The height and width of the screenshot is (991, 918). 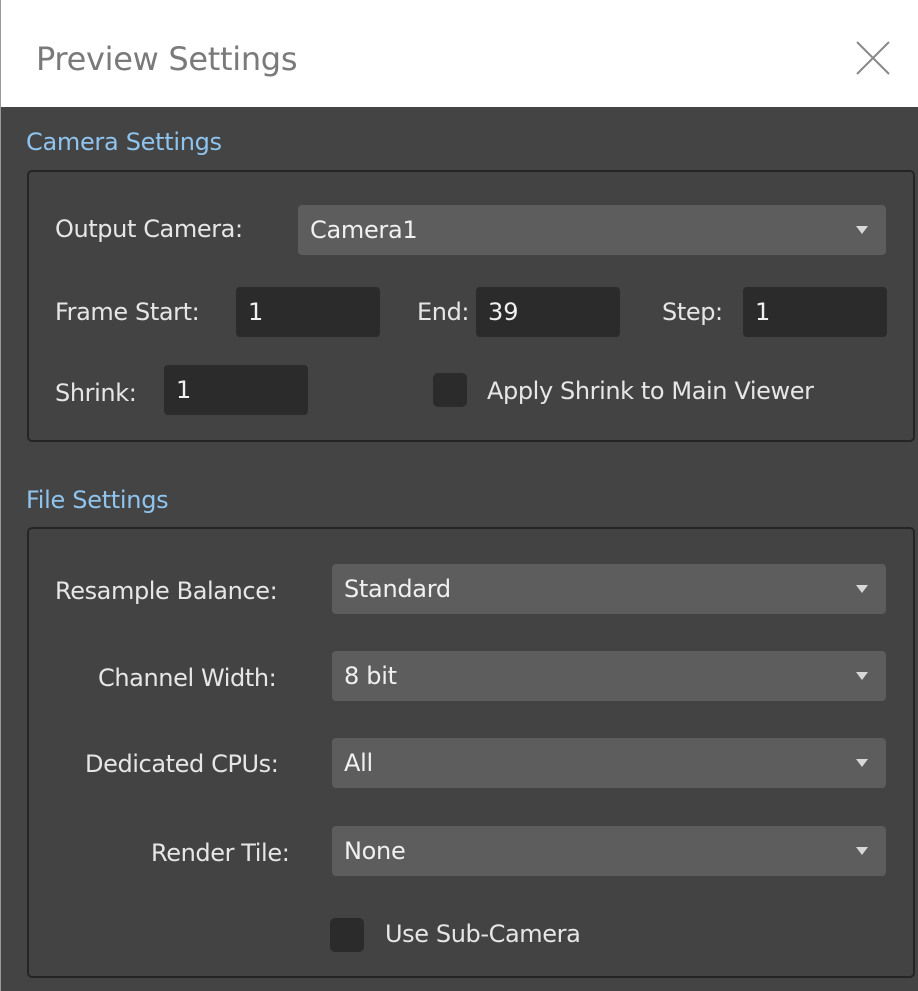 I want to click on output-camera-value: Camera1, so click(x=364, y=230).